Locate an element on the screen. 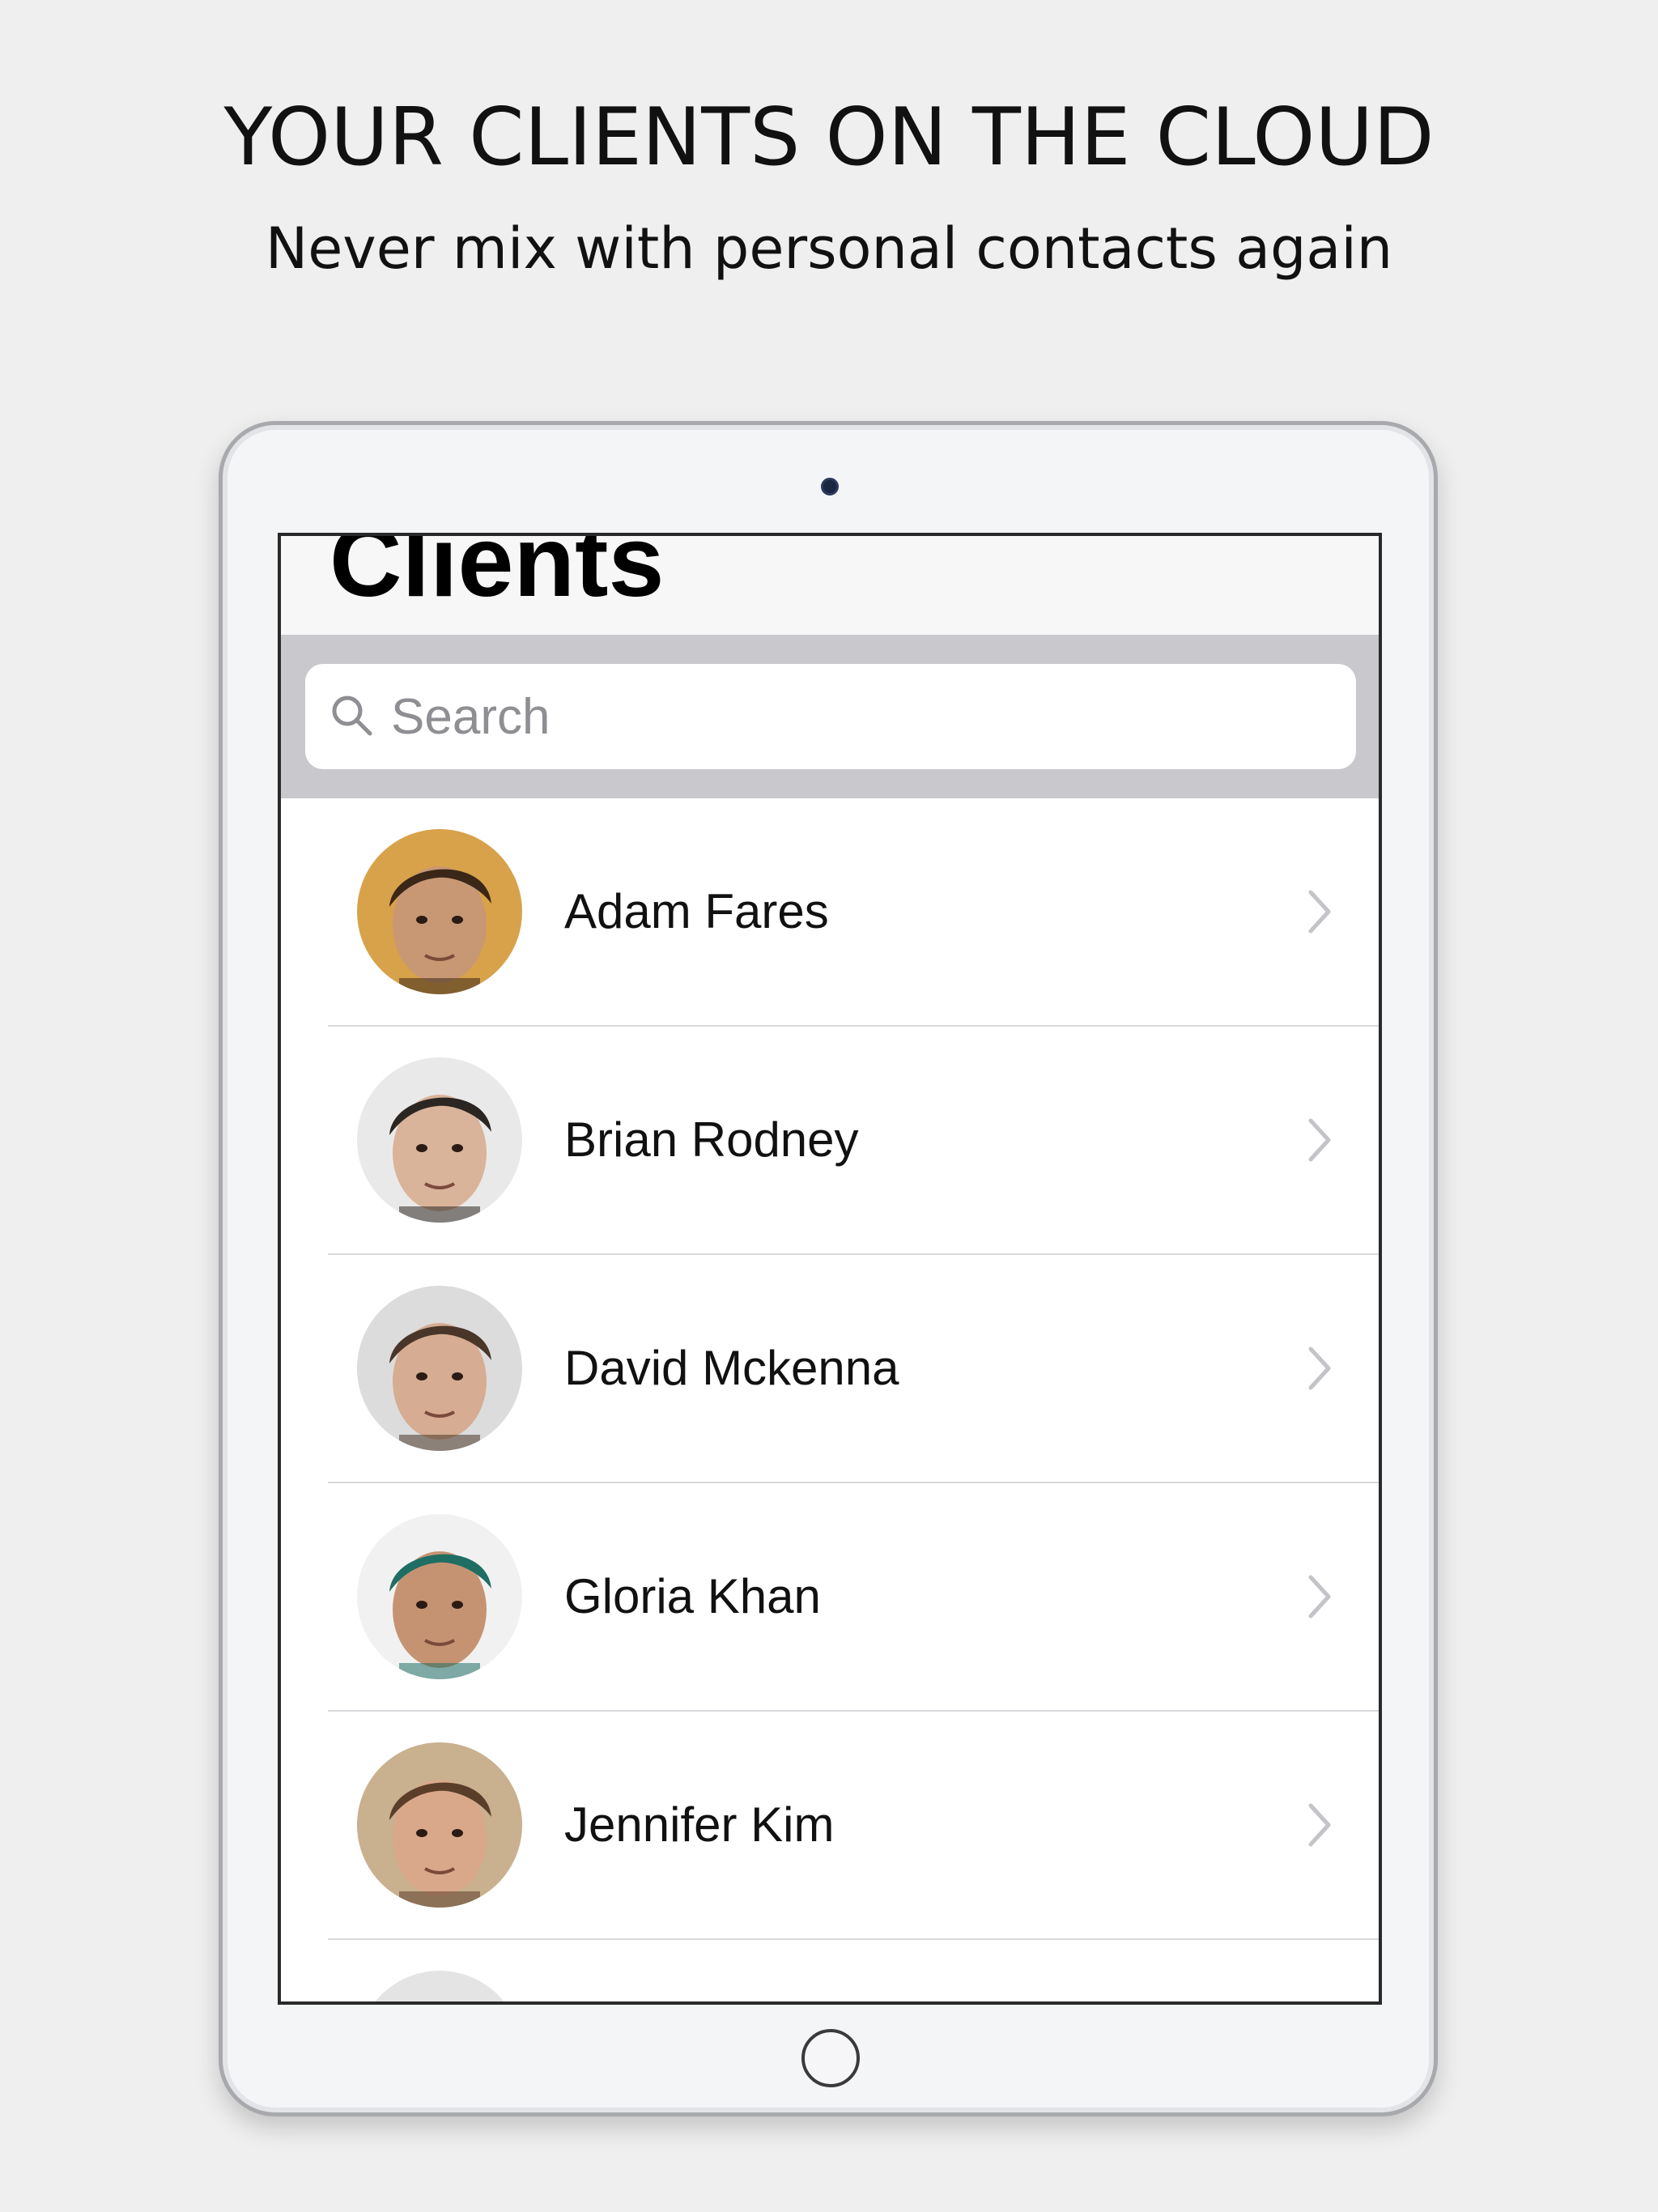 The width and height of the screenshot is (1658, 2212). navigation-header: Clients is located at coordinates (830, 585).